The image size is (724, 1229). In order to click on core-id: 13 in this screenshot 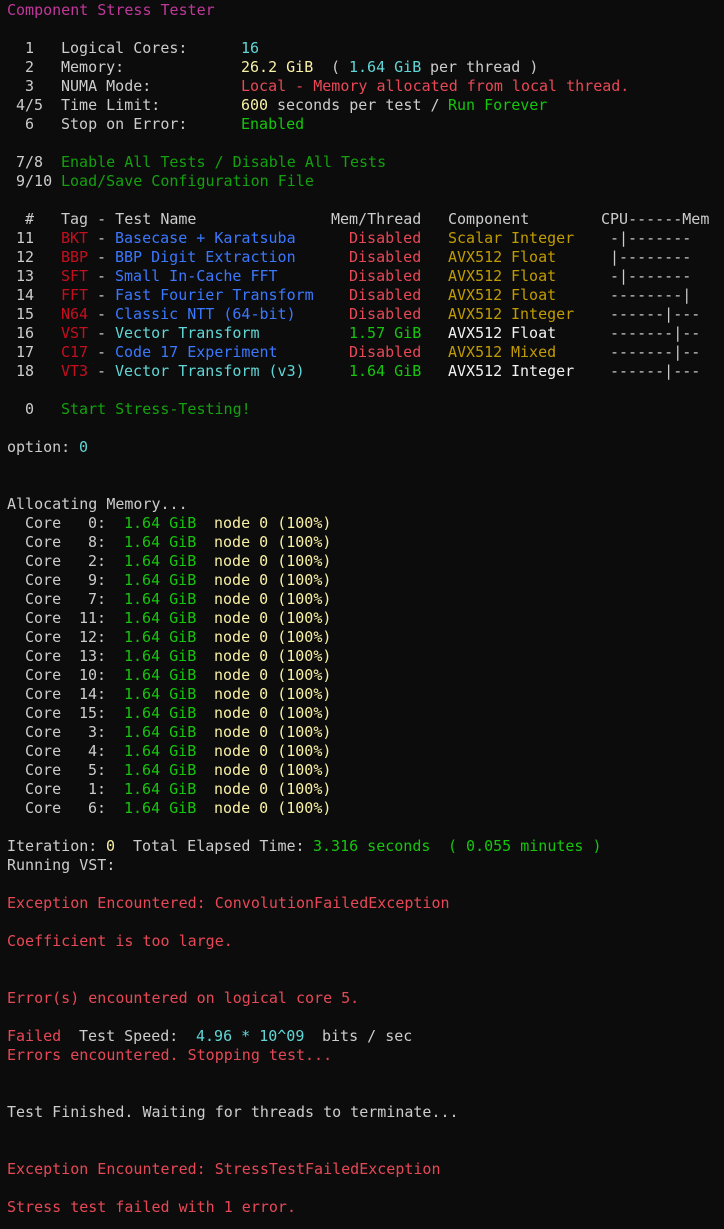, I will do `click(88, 656)`.